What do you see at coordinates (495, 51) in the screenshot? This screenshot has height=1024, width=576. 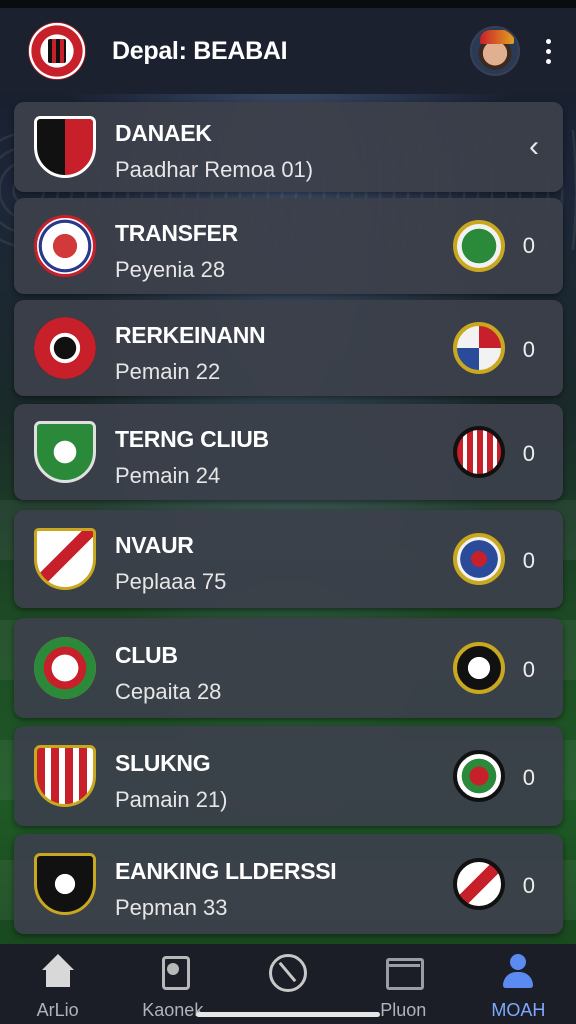 I see `user-avatar-icon` at bounding box center [495, 51].